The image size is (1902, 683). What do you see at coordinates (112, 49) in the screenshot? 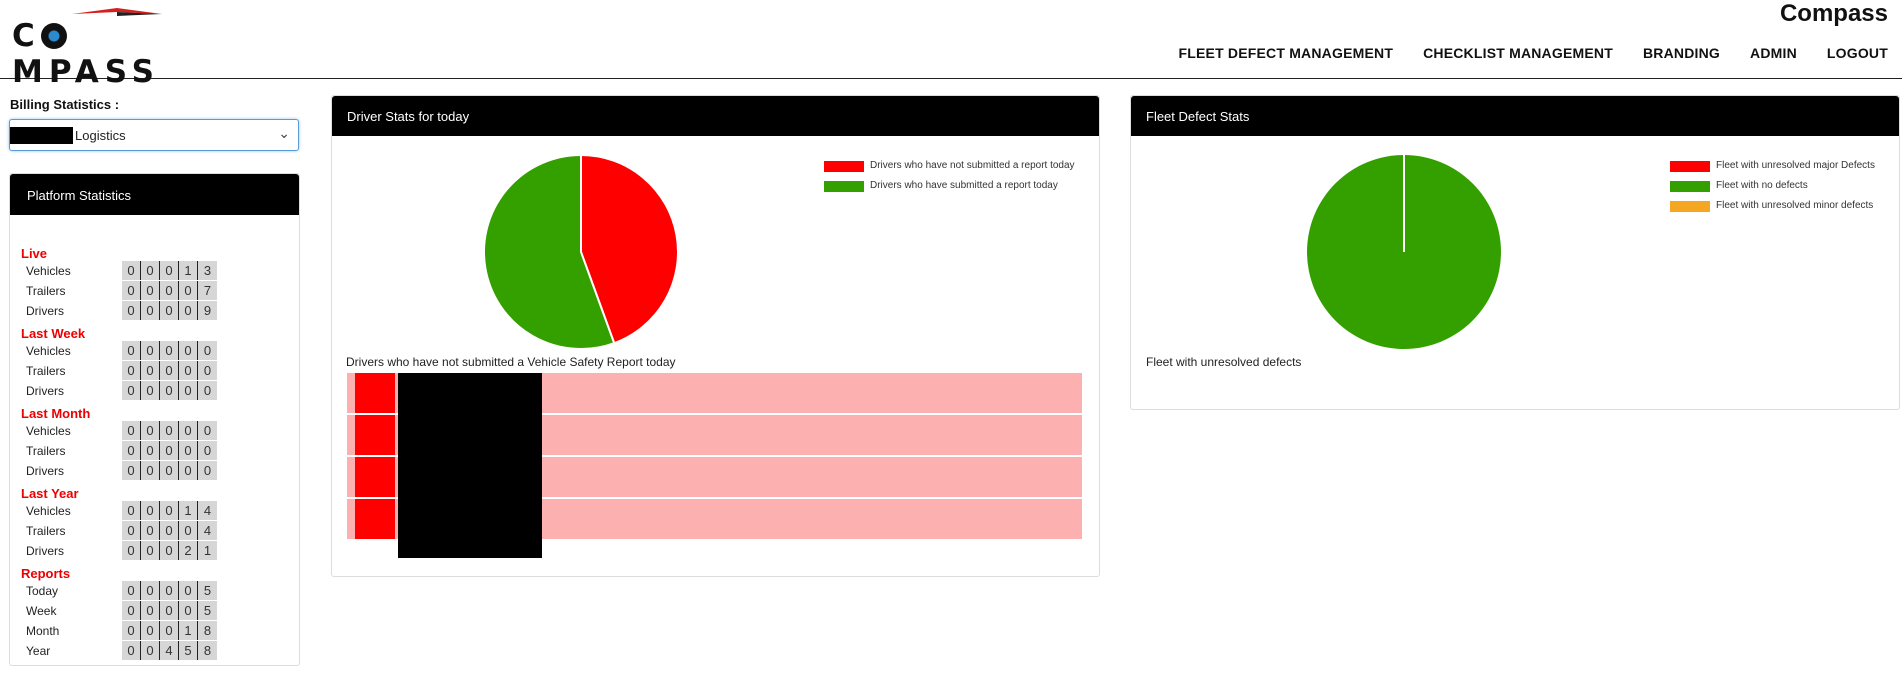
I see `compass-logo: CMPASS` at bounding box center [112, 49].